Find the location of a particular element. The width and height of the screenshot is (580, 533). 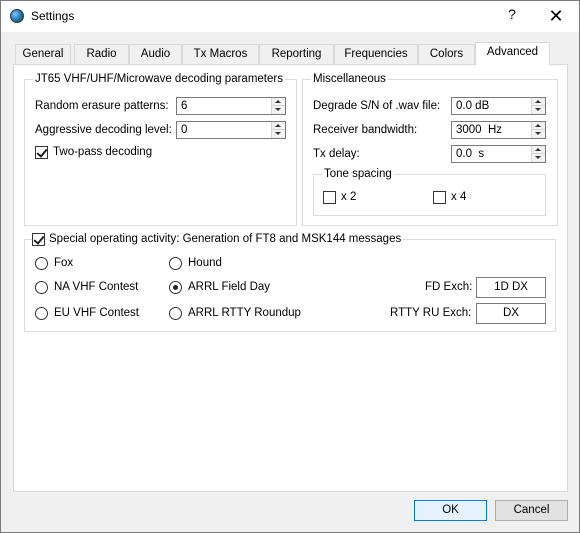

x2-checkbox is located at coordinates (329, 197).